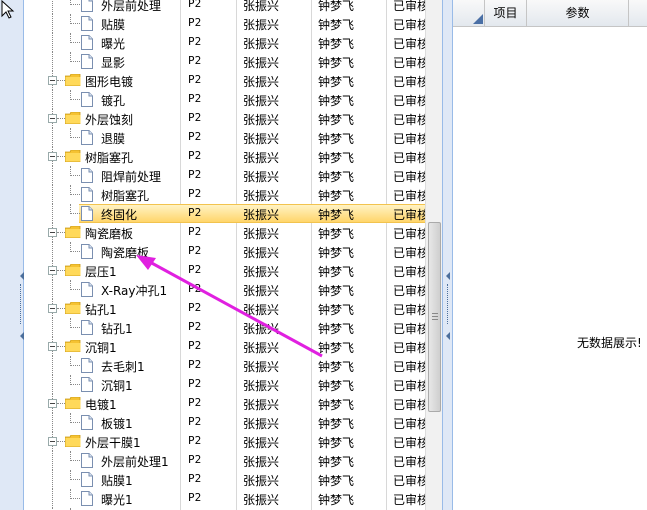 The image size is (647, 510). I want to click on splitter-arrow-icon, so click(448, 276).